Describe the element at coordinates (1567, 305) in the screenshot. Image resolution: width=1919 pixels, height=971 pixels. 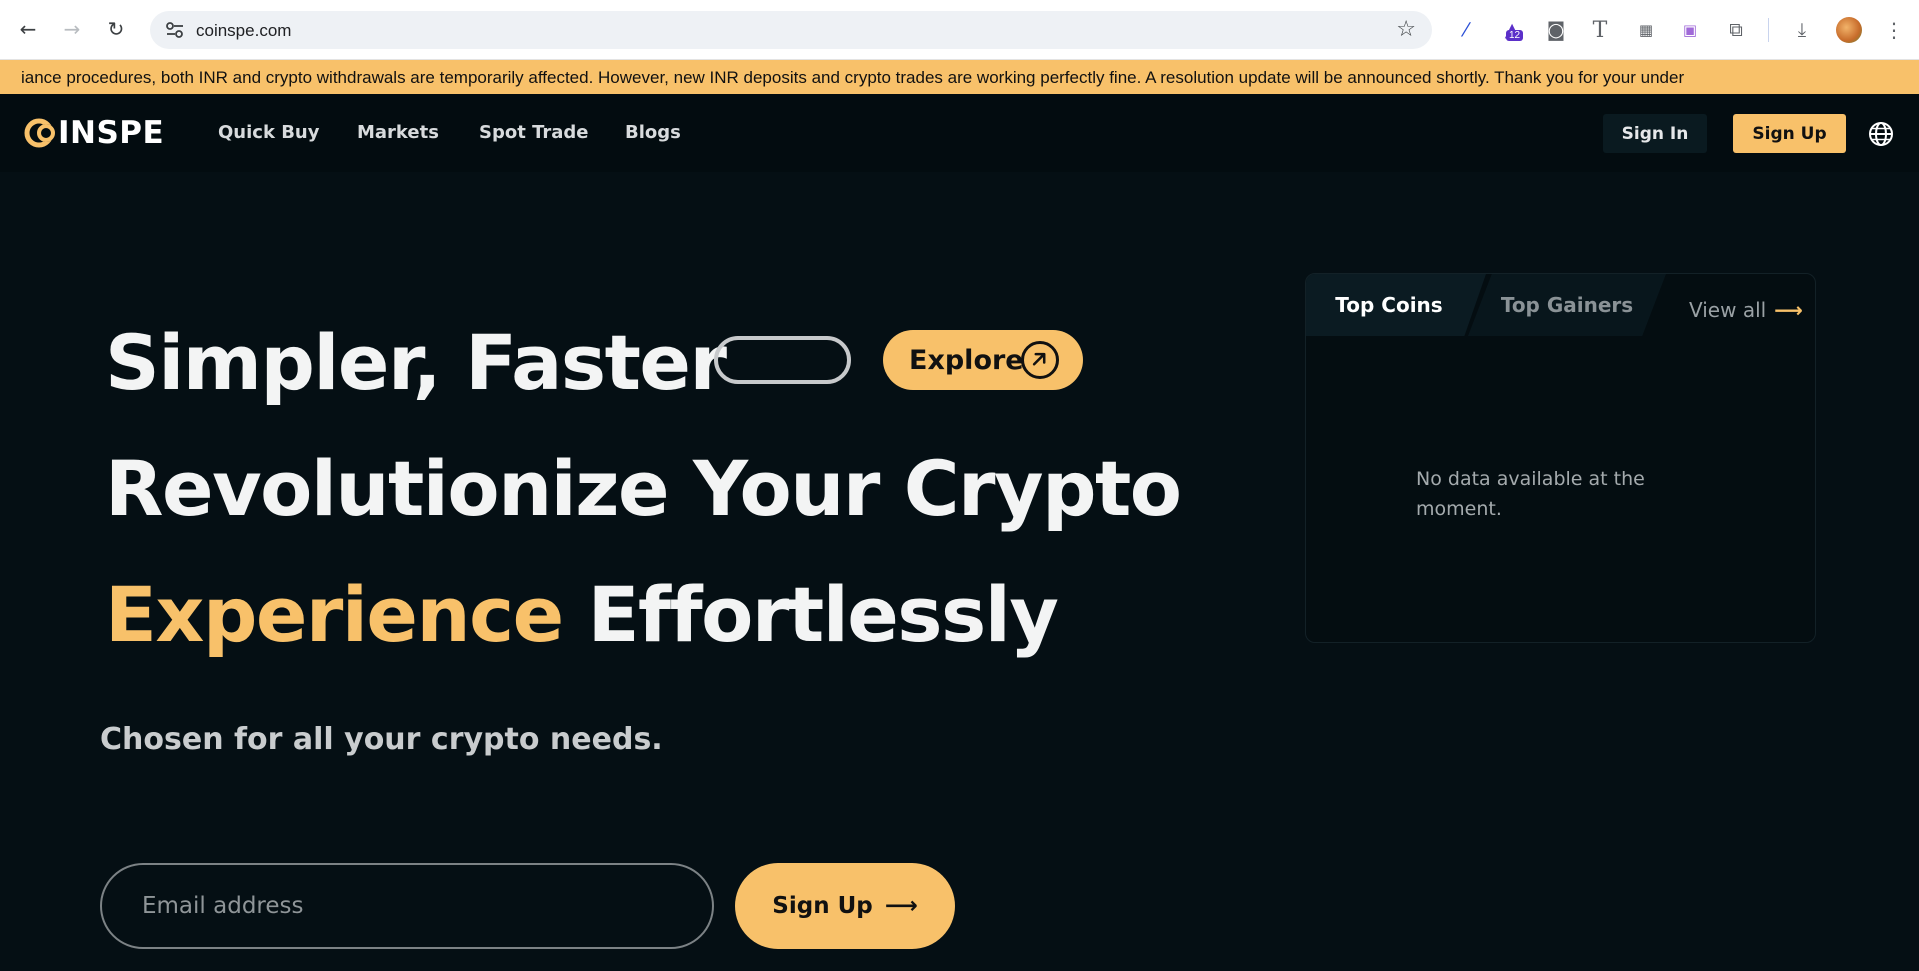
I see `tab-top-gainers: Top Gainers` at that location.